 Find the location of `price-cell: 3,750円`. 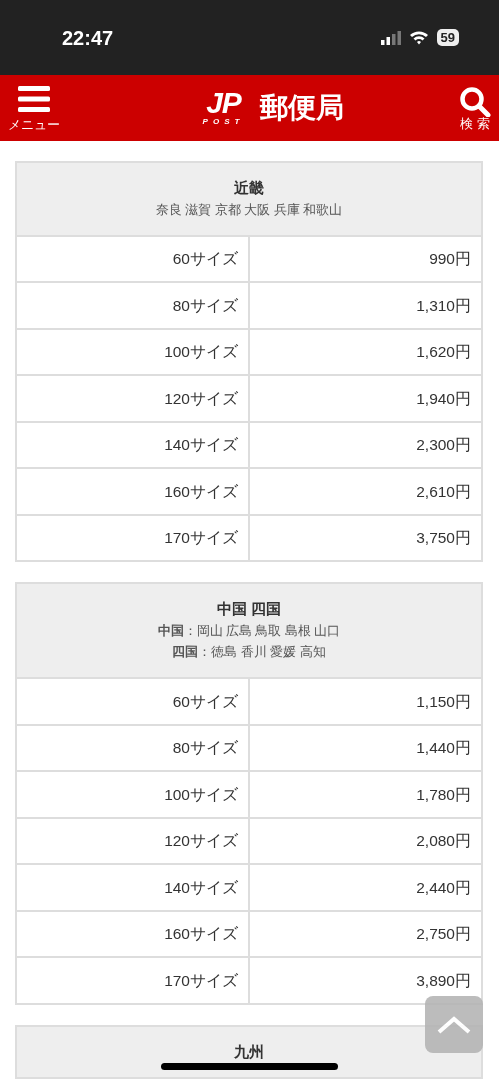

price-cell: 3,750円 is located at coordinates (365, 538).